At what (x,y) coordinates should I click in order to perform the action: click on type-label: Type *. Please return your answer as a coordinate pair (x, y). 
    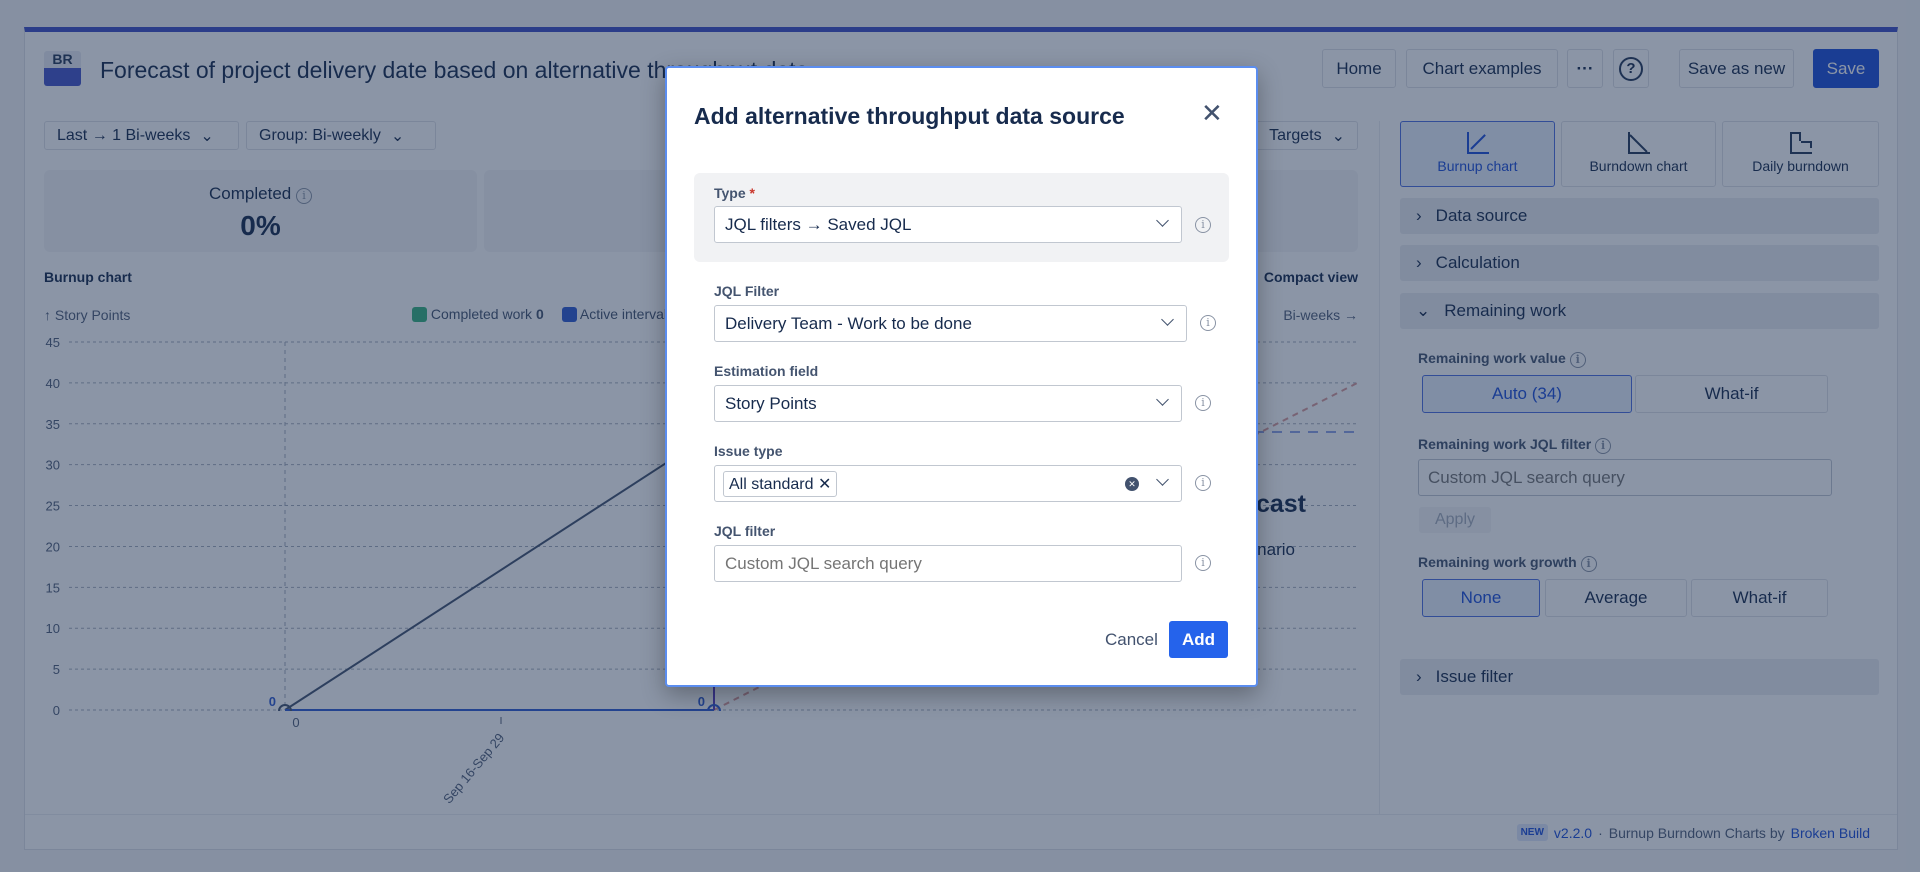
    Looking at the image, I should click on (734, 193).